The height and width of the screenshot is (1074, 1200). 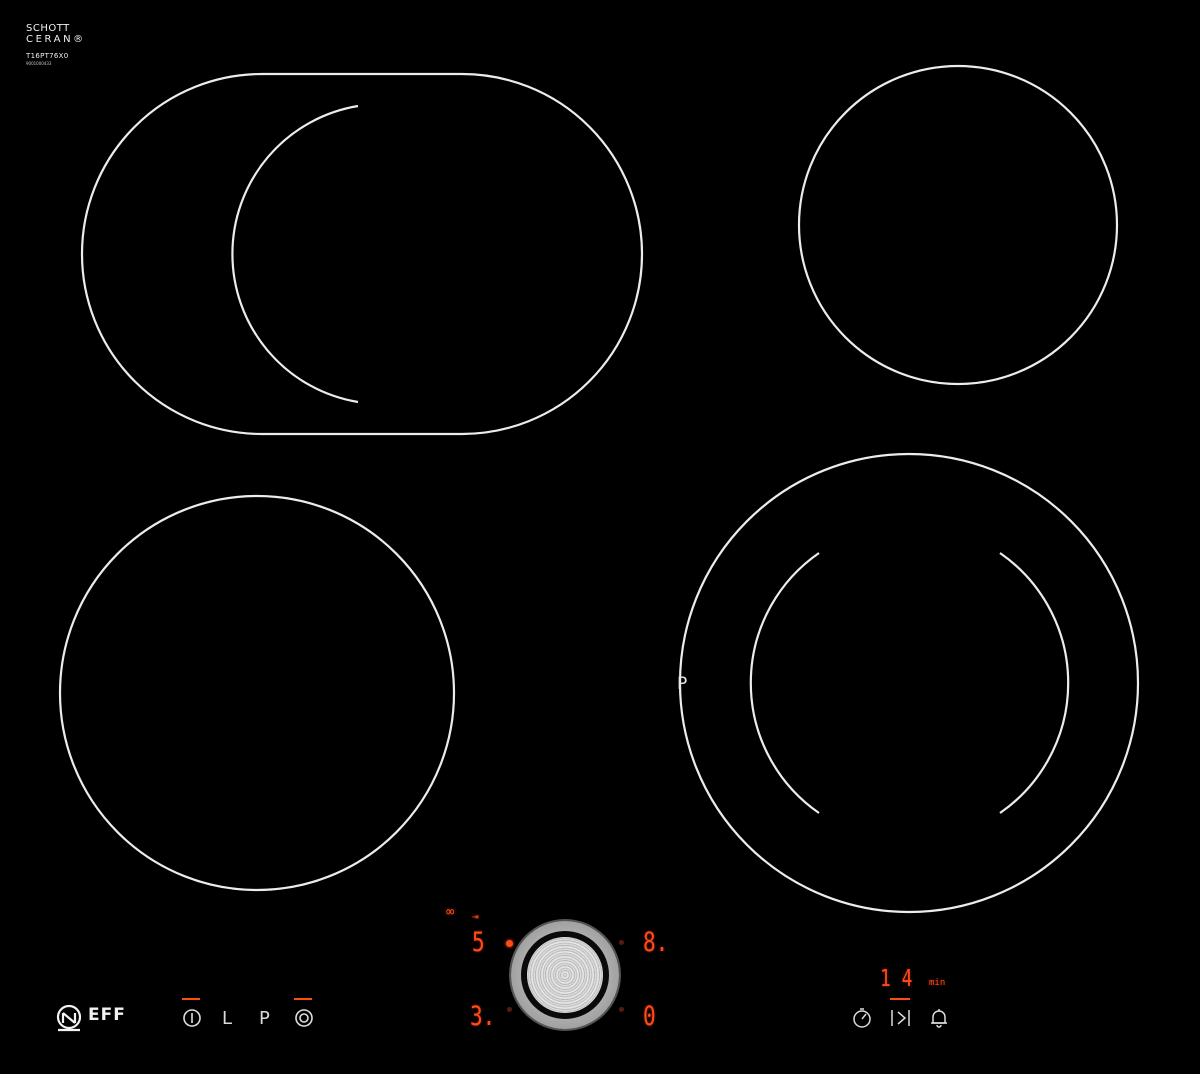 What do you see at coordinates (227, 1019) in the screenshot?
I see `lock-button: L` at bounding box center [227, 1019].